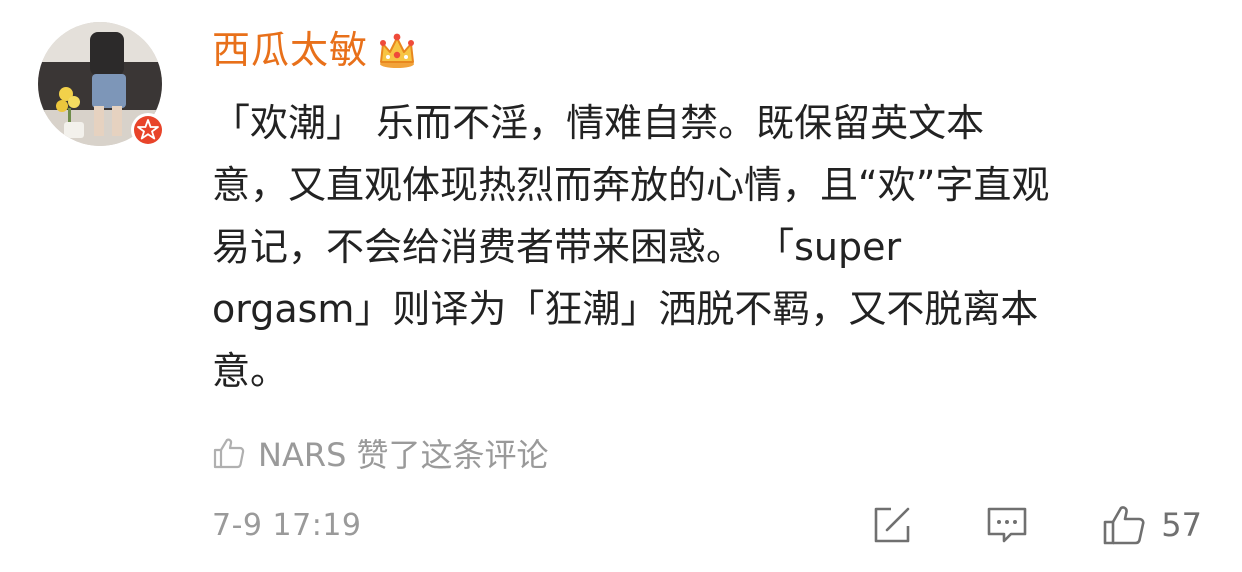 The image size is (1242, 572). What do you see at coordinates (103, 87) in the screenshot?
I see `avatar-container` at bounding box center [103, 87].